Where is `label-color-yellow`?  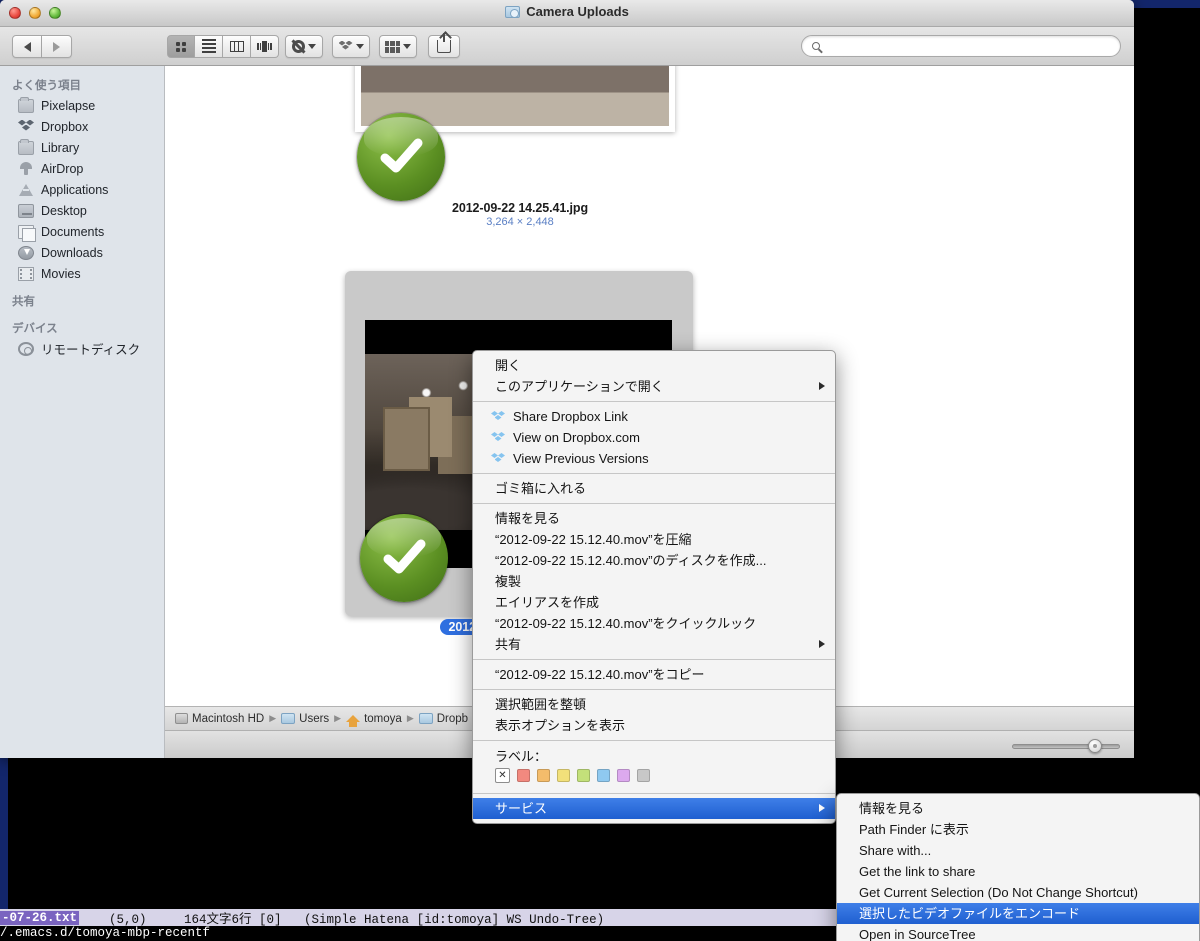
label-color-yellow is located at coordinates (563, 775).